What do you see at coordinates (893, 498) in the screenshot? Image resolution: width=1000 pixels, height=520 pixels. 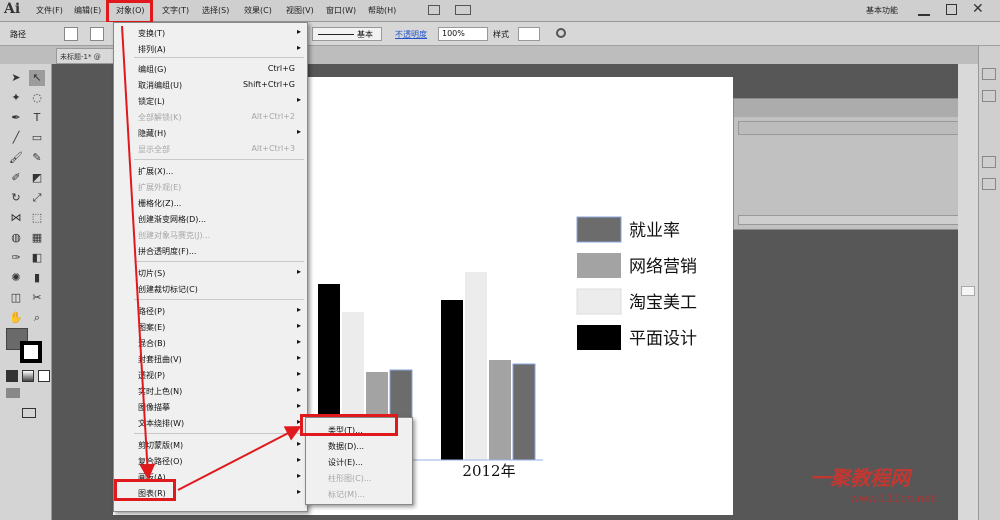 I see `watermark-url: www.111cn.net` at bounding box center [893, 498].